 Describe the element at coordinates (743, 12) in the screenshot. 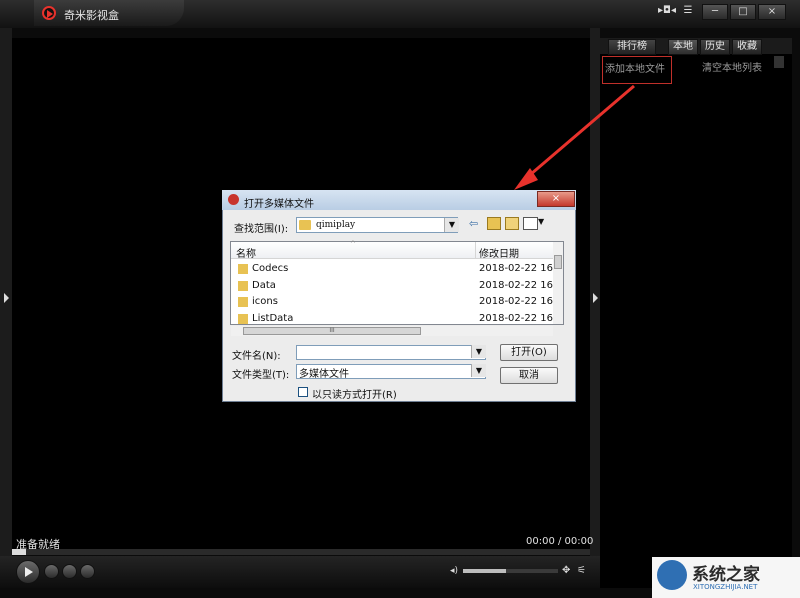

I see `maximize-button: □` at that location.